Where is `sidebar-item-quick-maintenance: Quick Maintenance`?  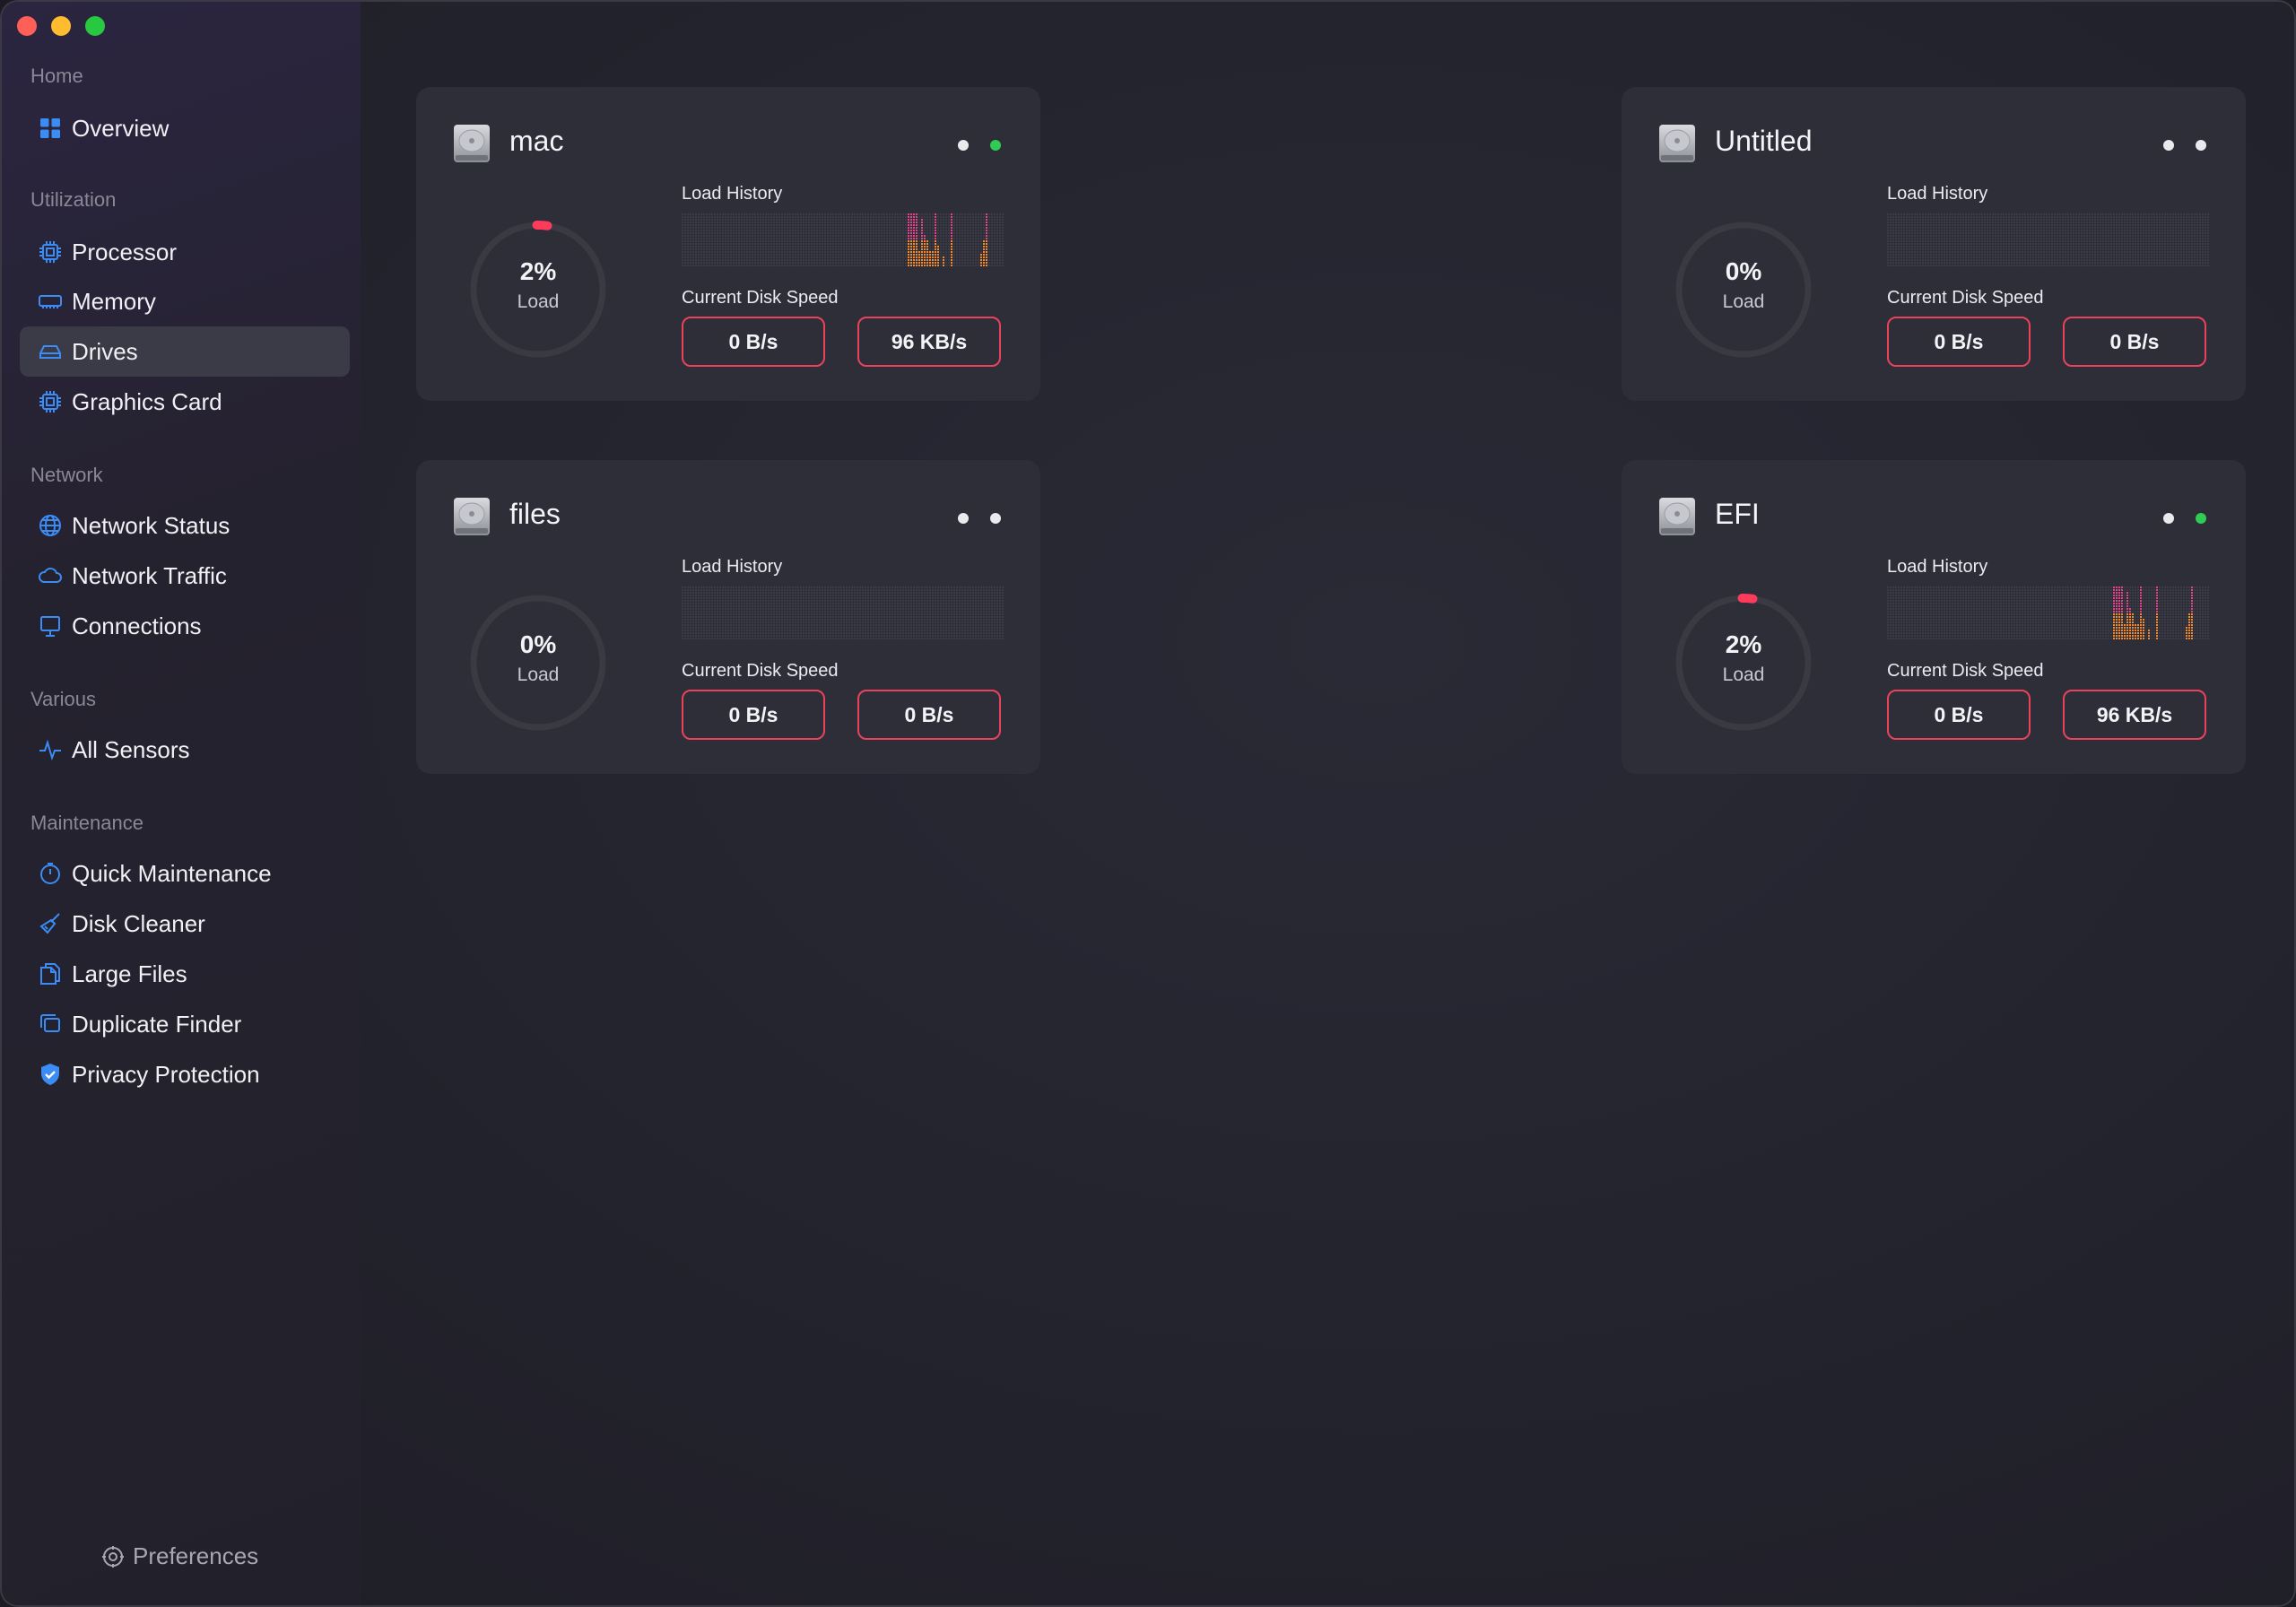
sidebar-item-quick-maintenance: Quick Maintenance is located at coordinates (185, 874).